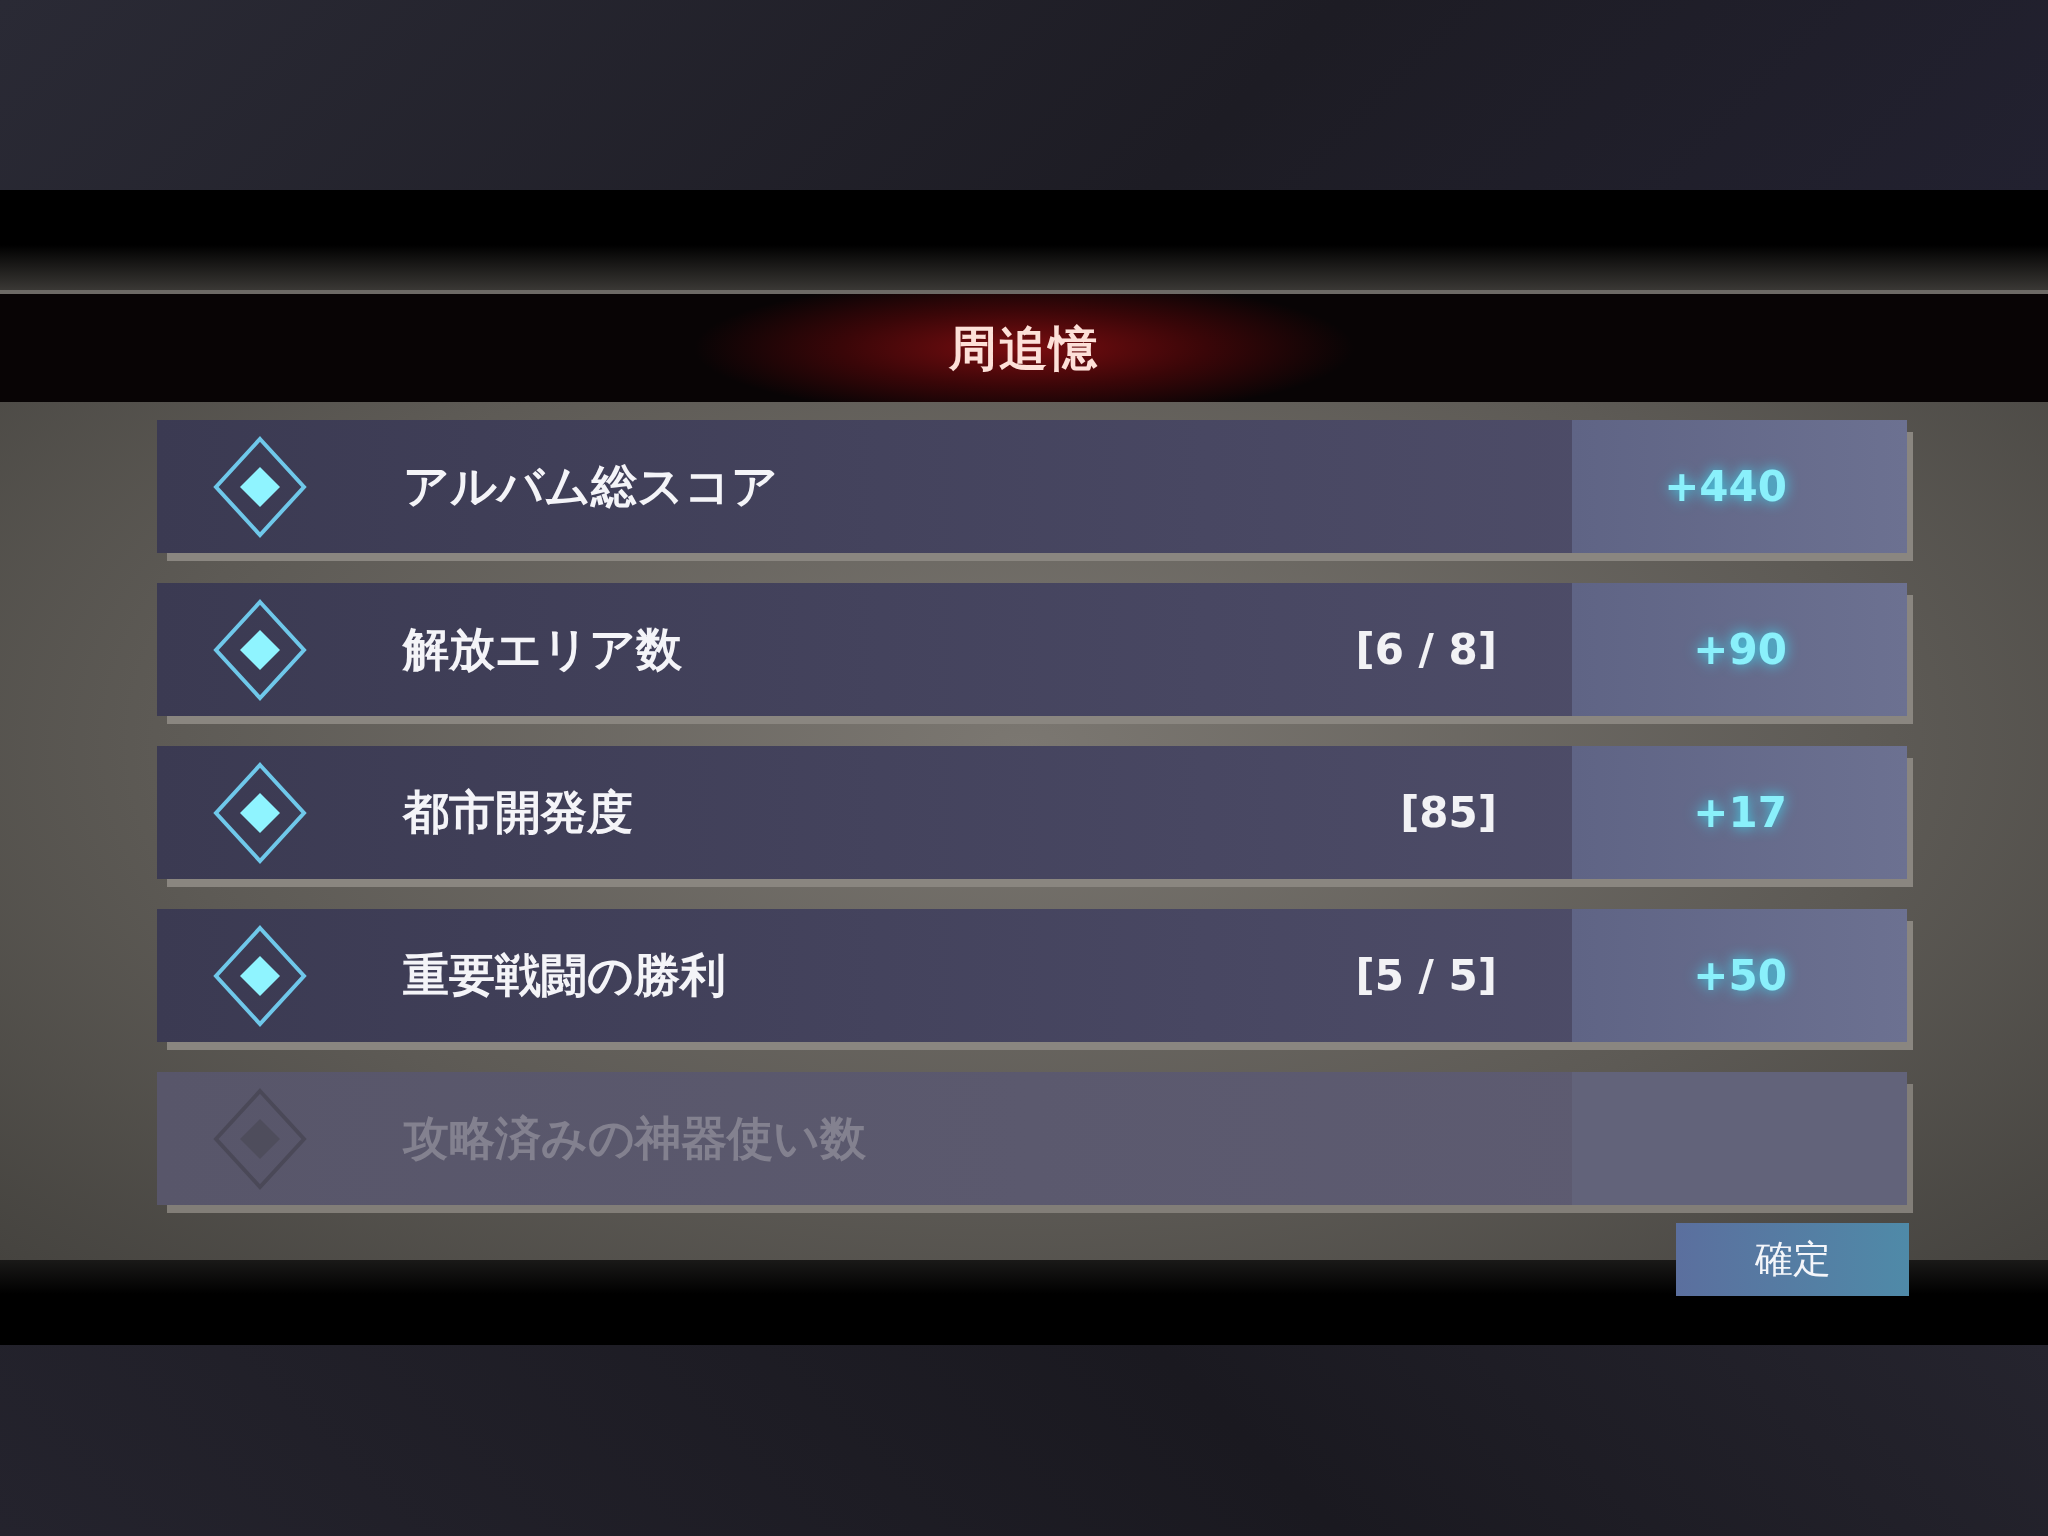 The height and width of the screenshot is (1536, 2048). I want to click on stat-count: [5 / 5], so click(1426, 976).